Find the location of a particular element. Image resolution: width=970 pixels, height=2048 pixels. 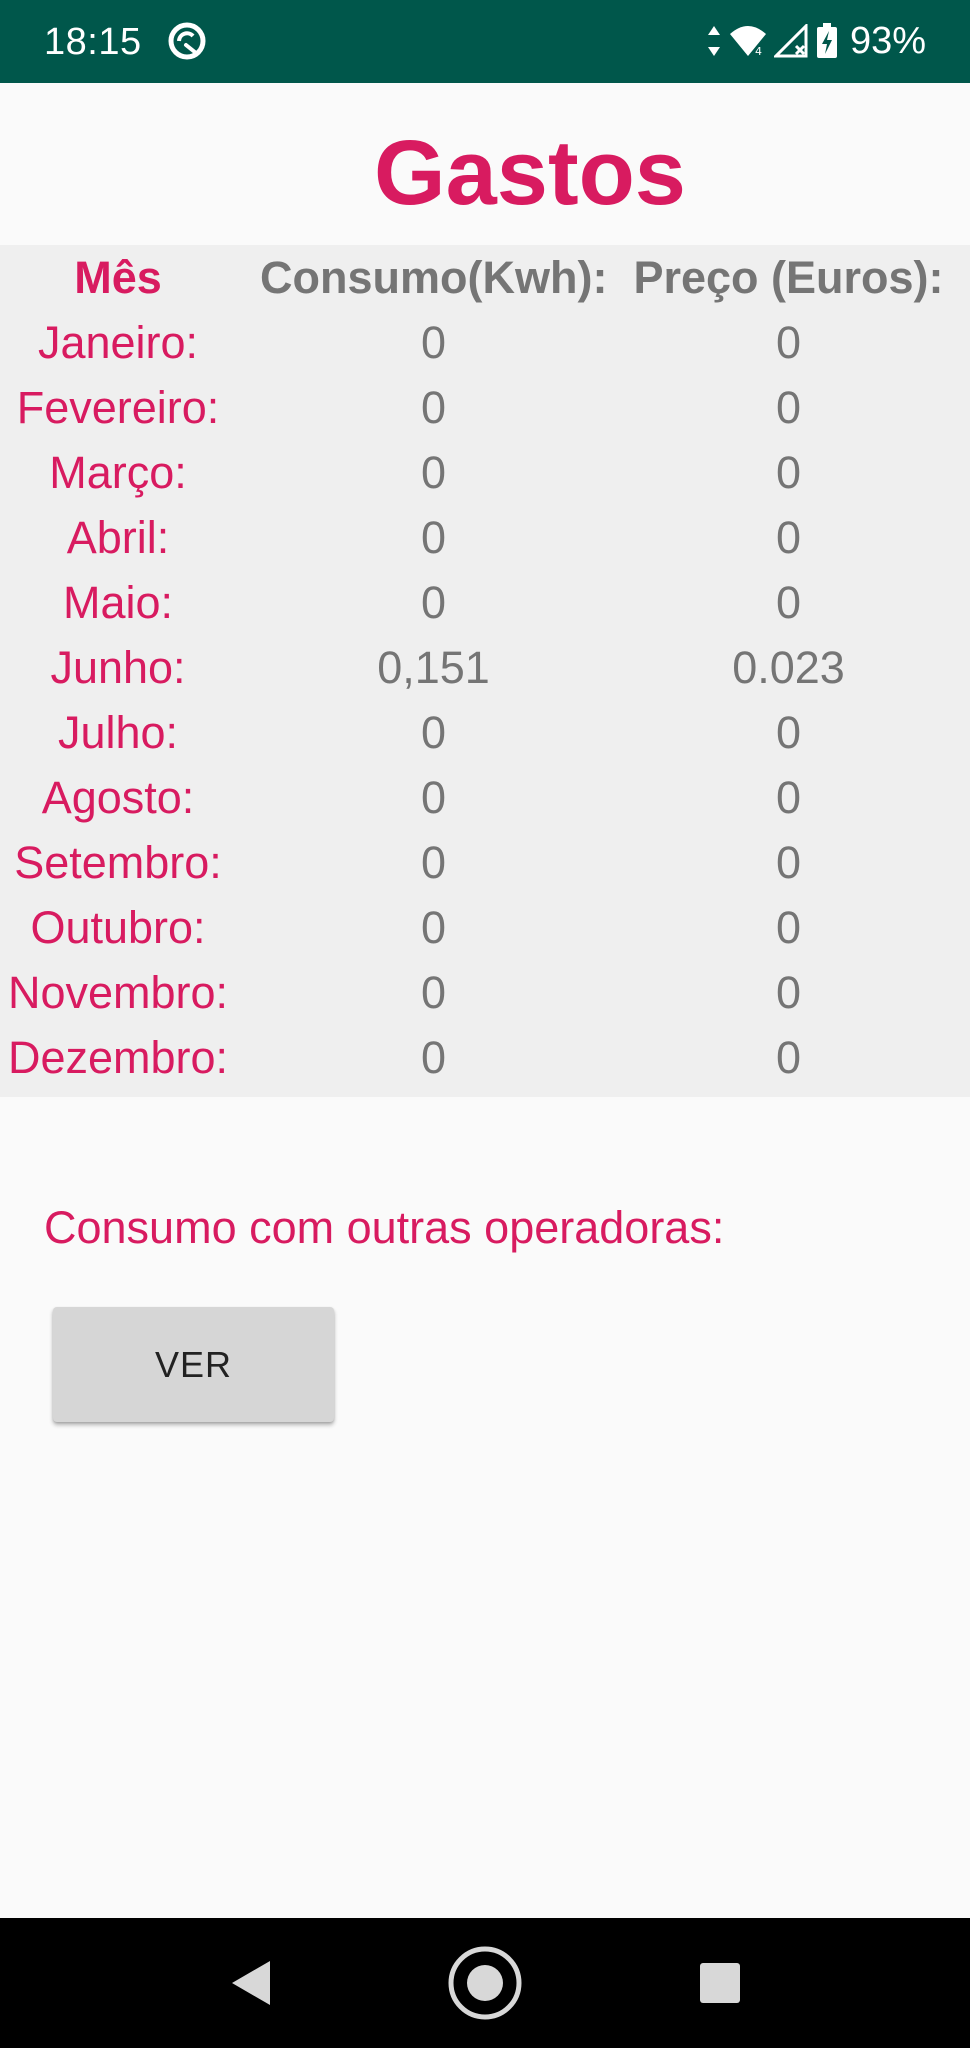

month-label: Setembro: is located at coordinates (118, 862).